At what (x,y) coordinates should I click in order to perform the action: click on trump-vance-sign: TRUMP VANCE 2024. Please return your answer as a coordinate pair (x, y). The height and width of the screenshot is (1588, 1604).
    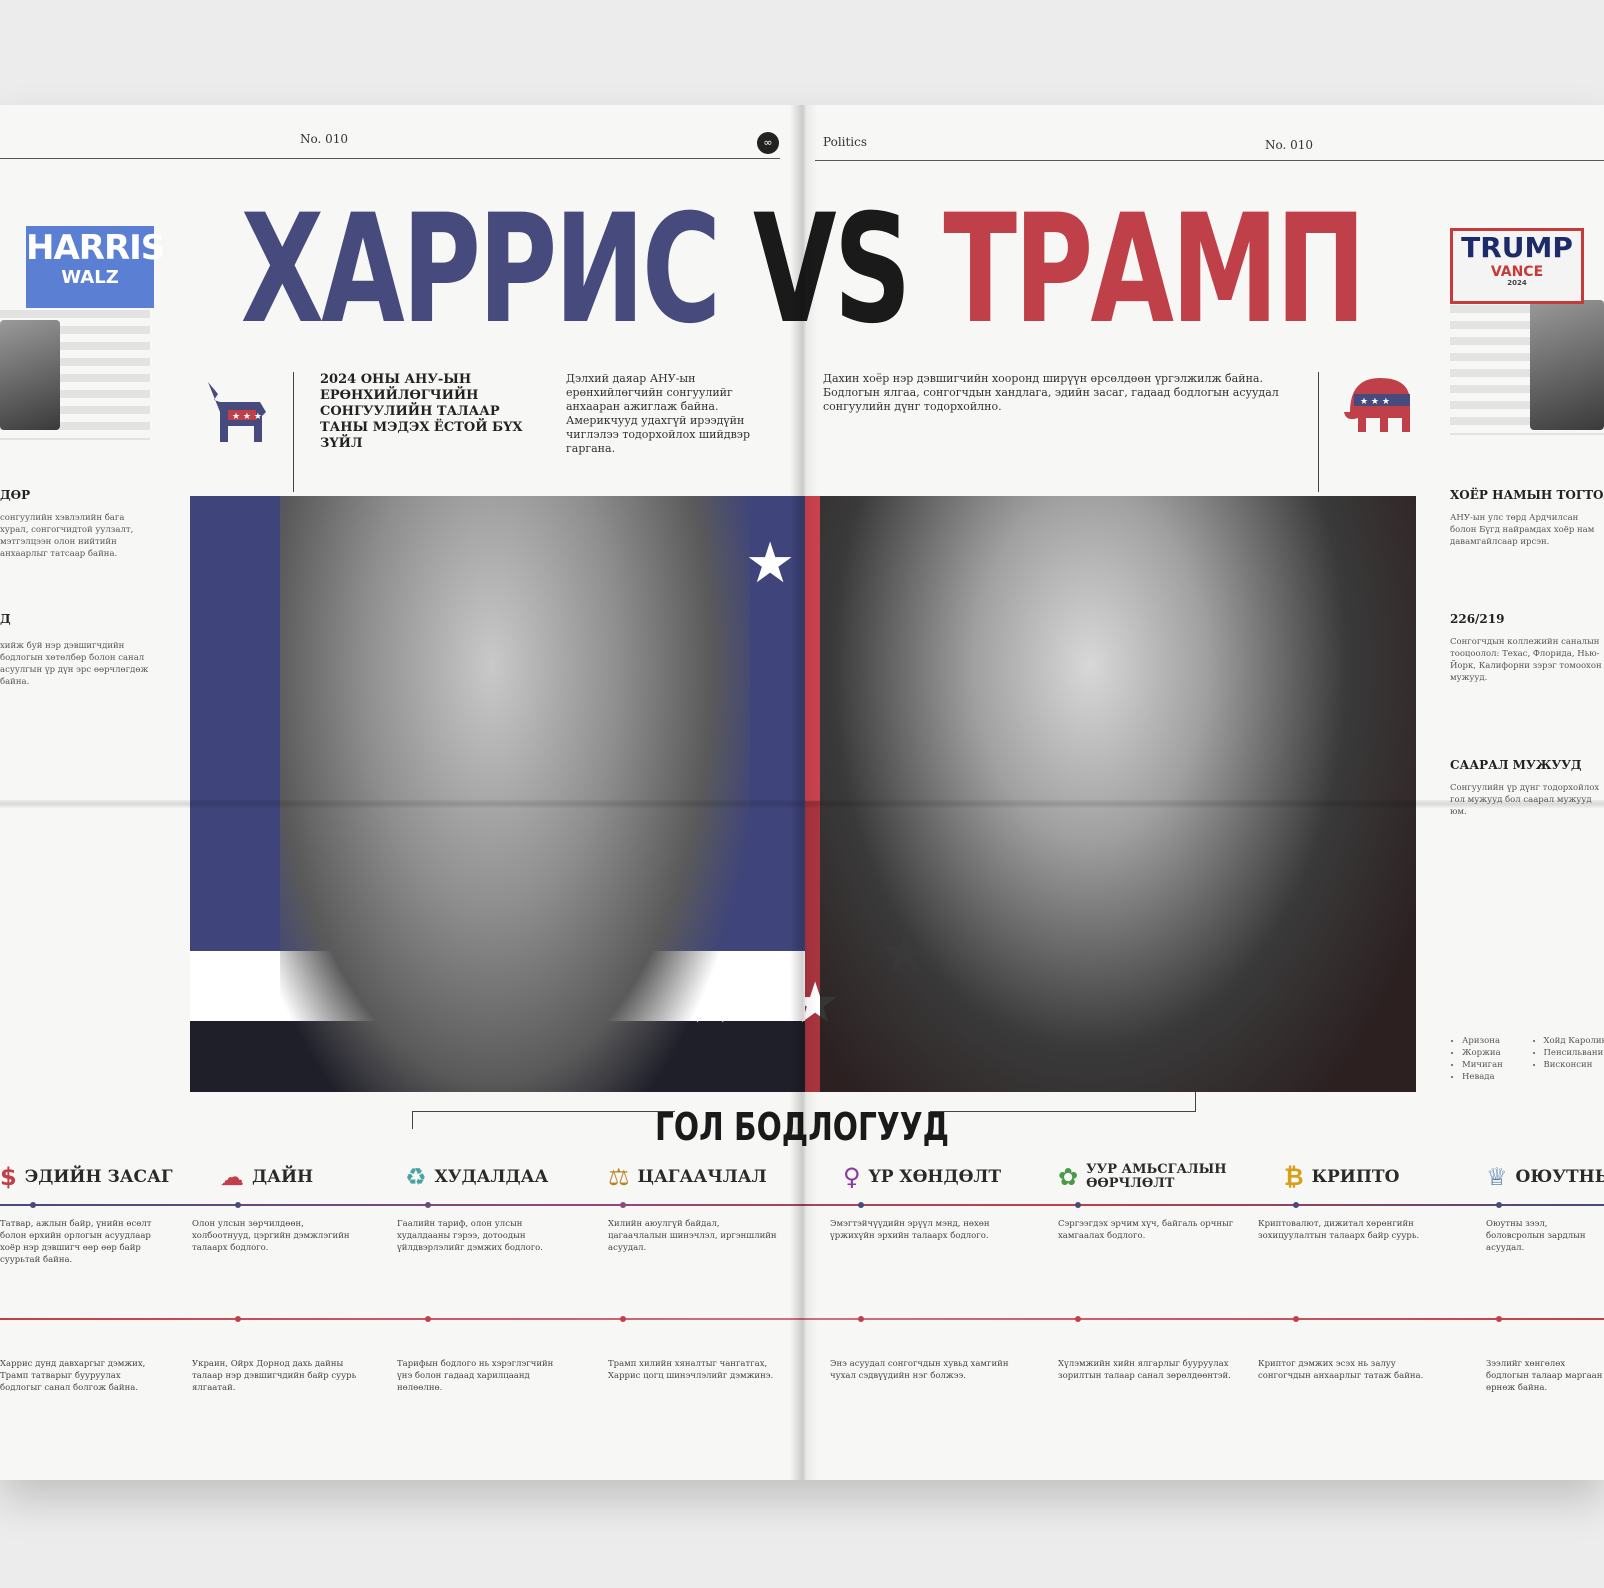
    Looking at the image, I should click on (1517, 266).